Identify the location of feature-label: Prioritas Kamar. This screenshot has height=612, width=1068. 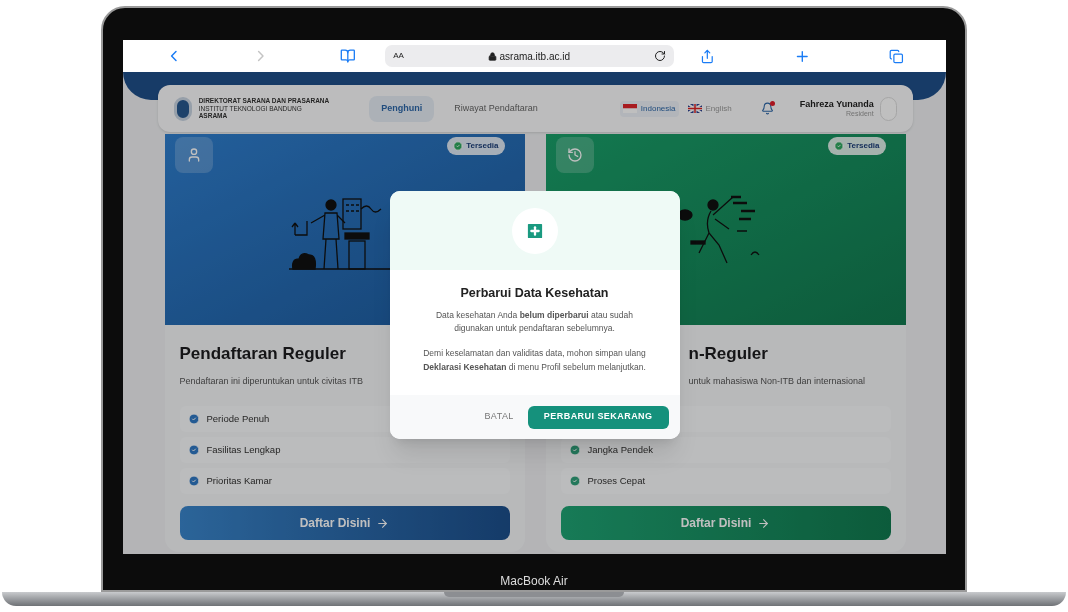
(239, 480).